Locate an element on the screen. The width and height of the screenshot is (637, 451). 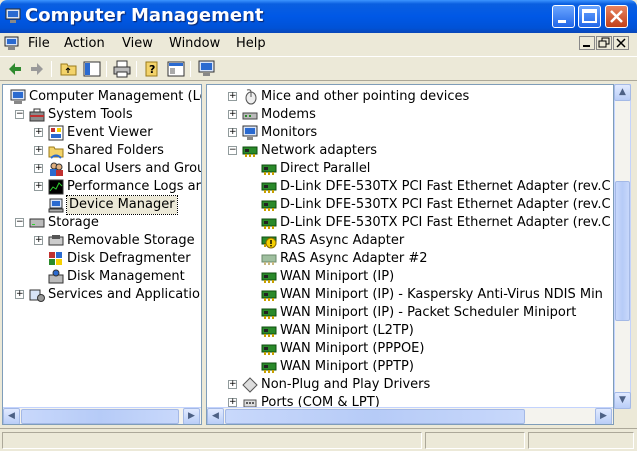
vertical-scroll-thumb is located at coordinates (622, 251).